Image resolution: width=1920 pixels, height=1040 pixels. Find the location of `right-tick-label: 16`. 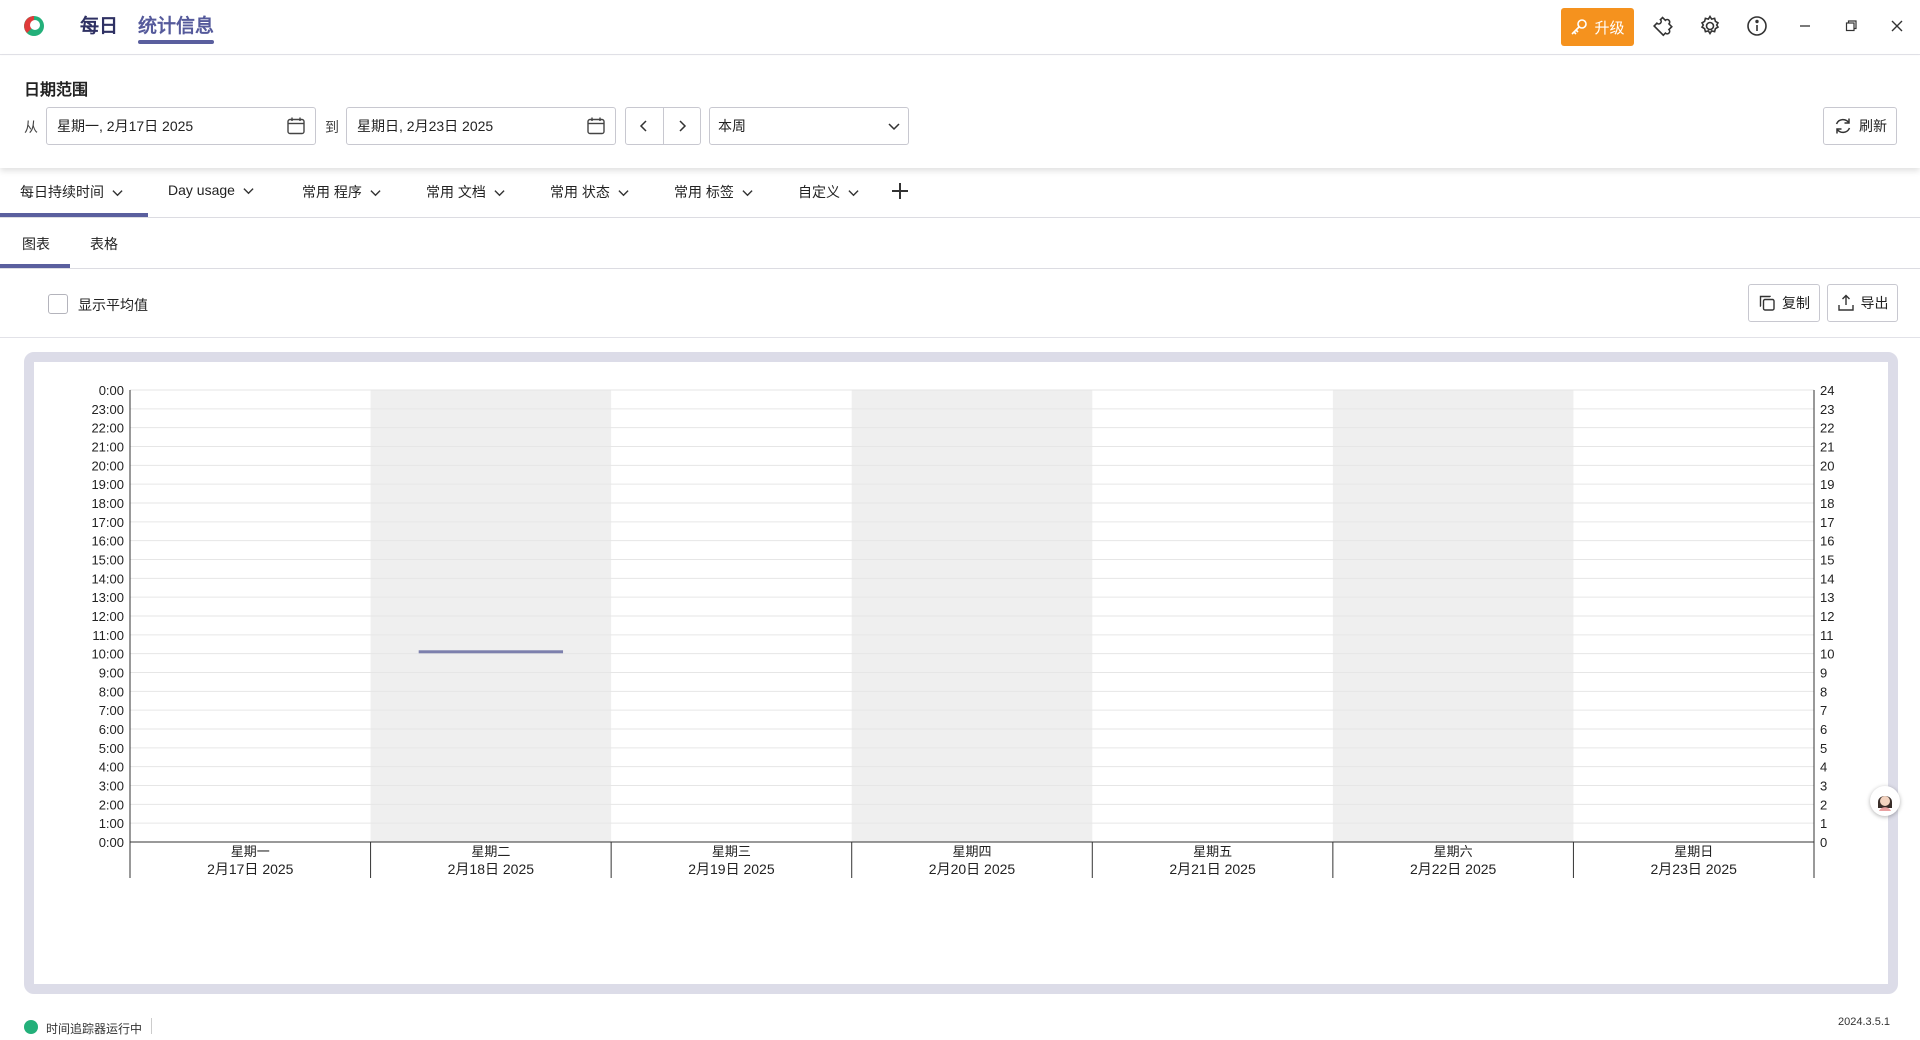

right-tick-label: 16 is located at coordinates (1827, 541).